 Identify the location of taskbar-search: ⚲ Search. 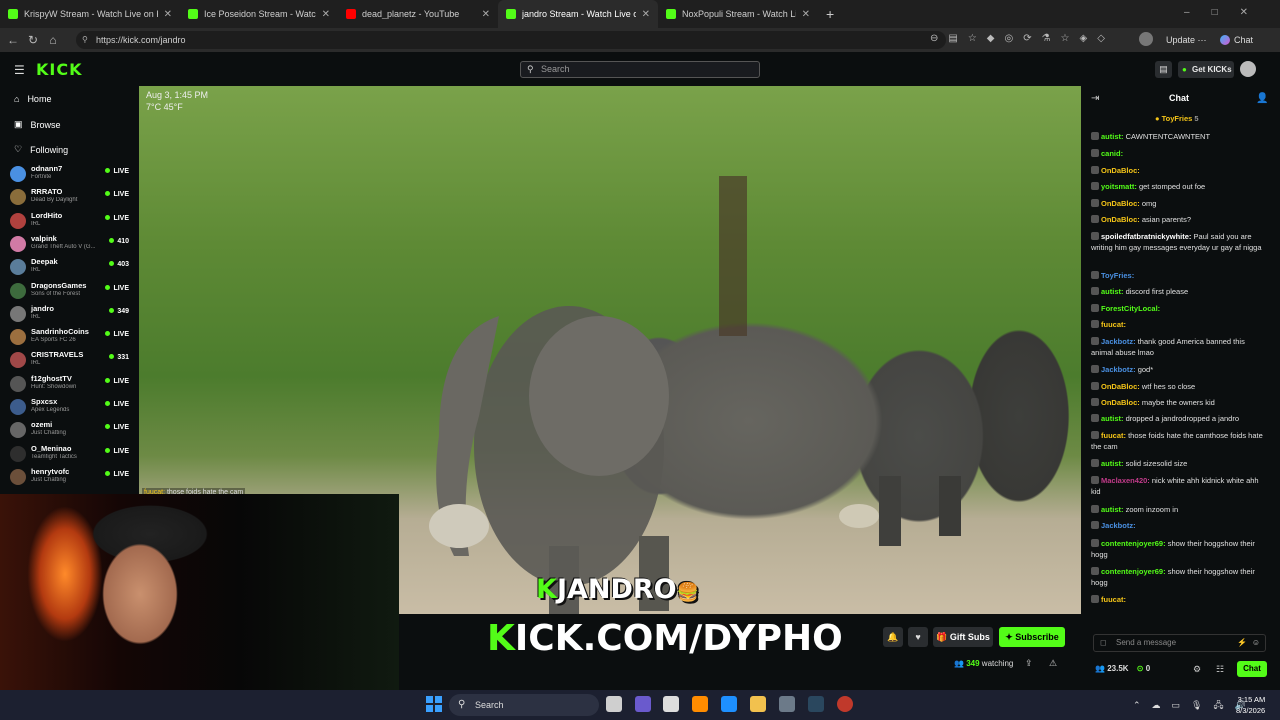
(524, 705).